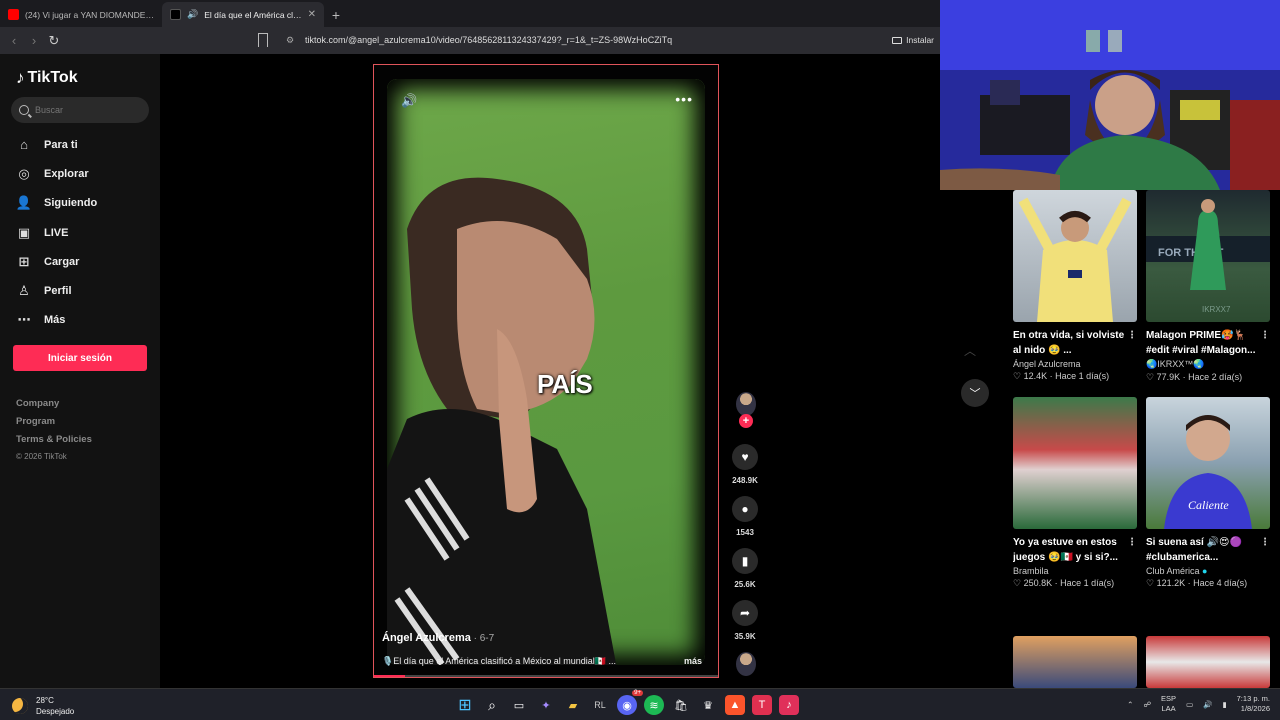  Describe the element at coordinates (24, 261) in the screenshot. I see `upload-icon: ⊞` at that location.